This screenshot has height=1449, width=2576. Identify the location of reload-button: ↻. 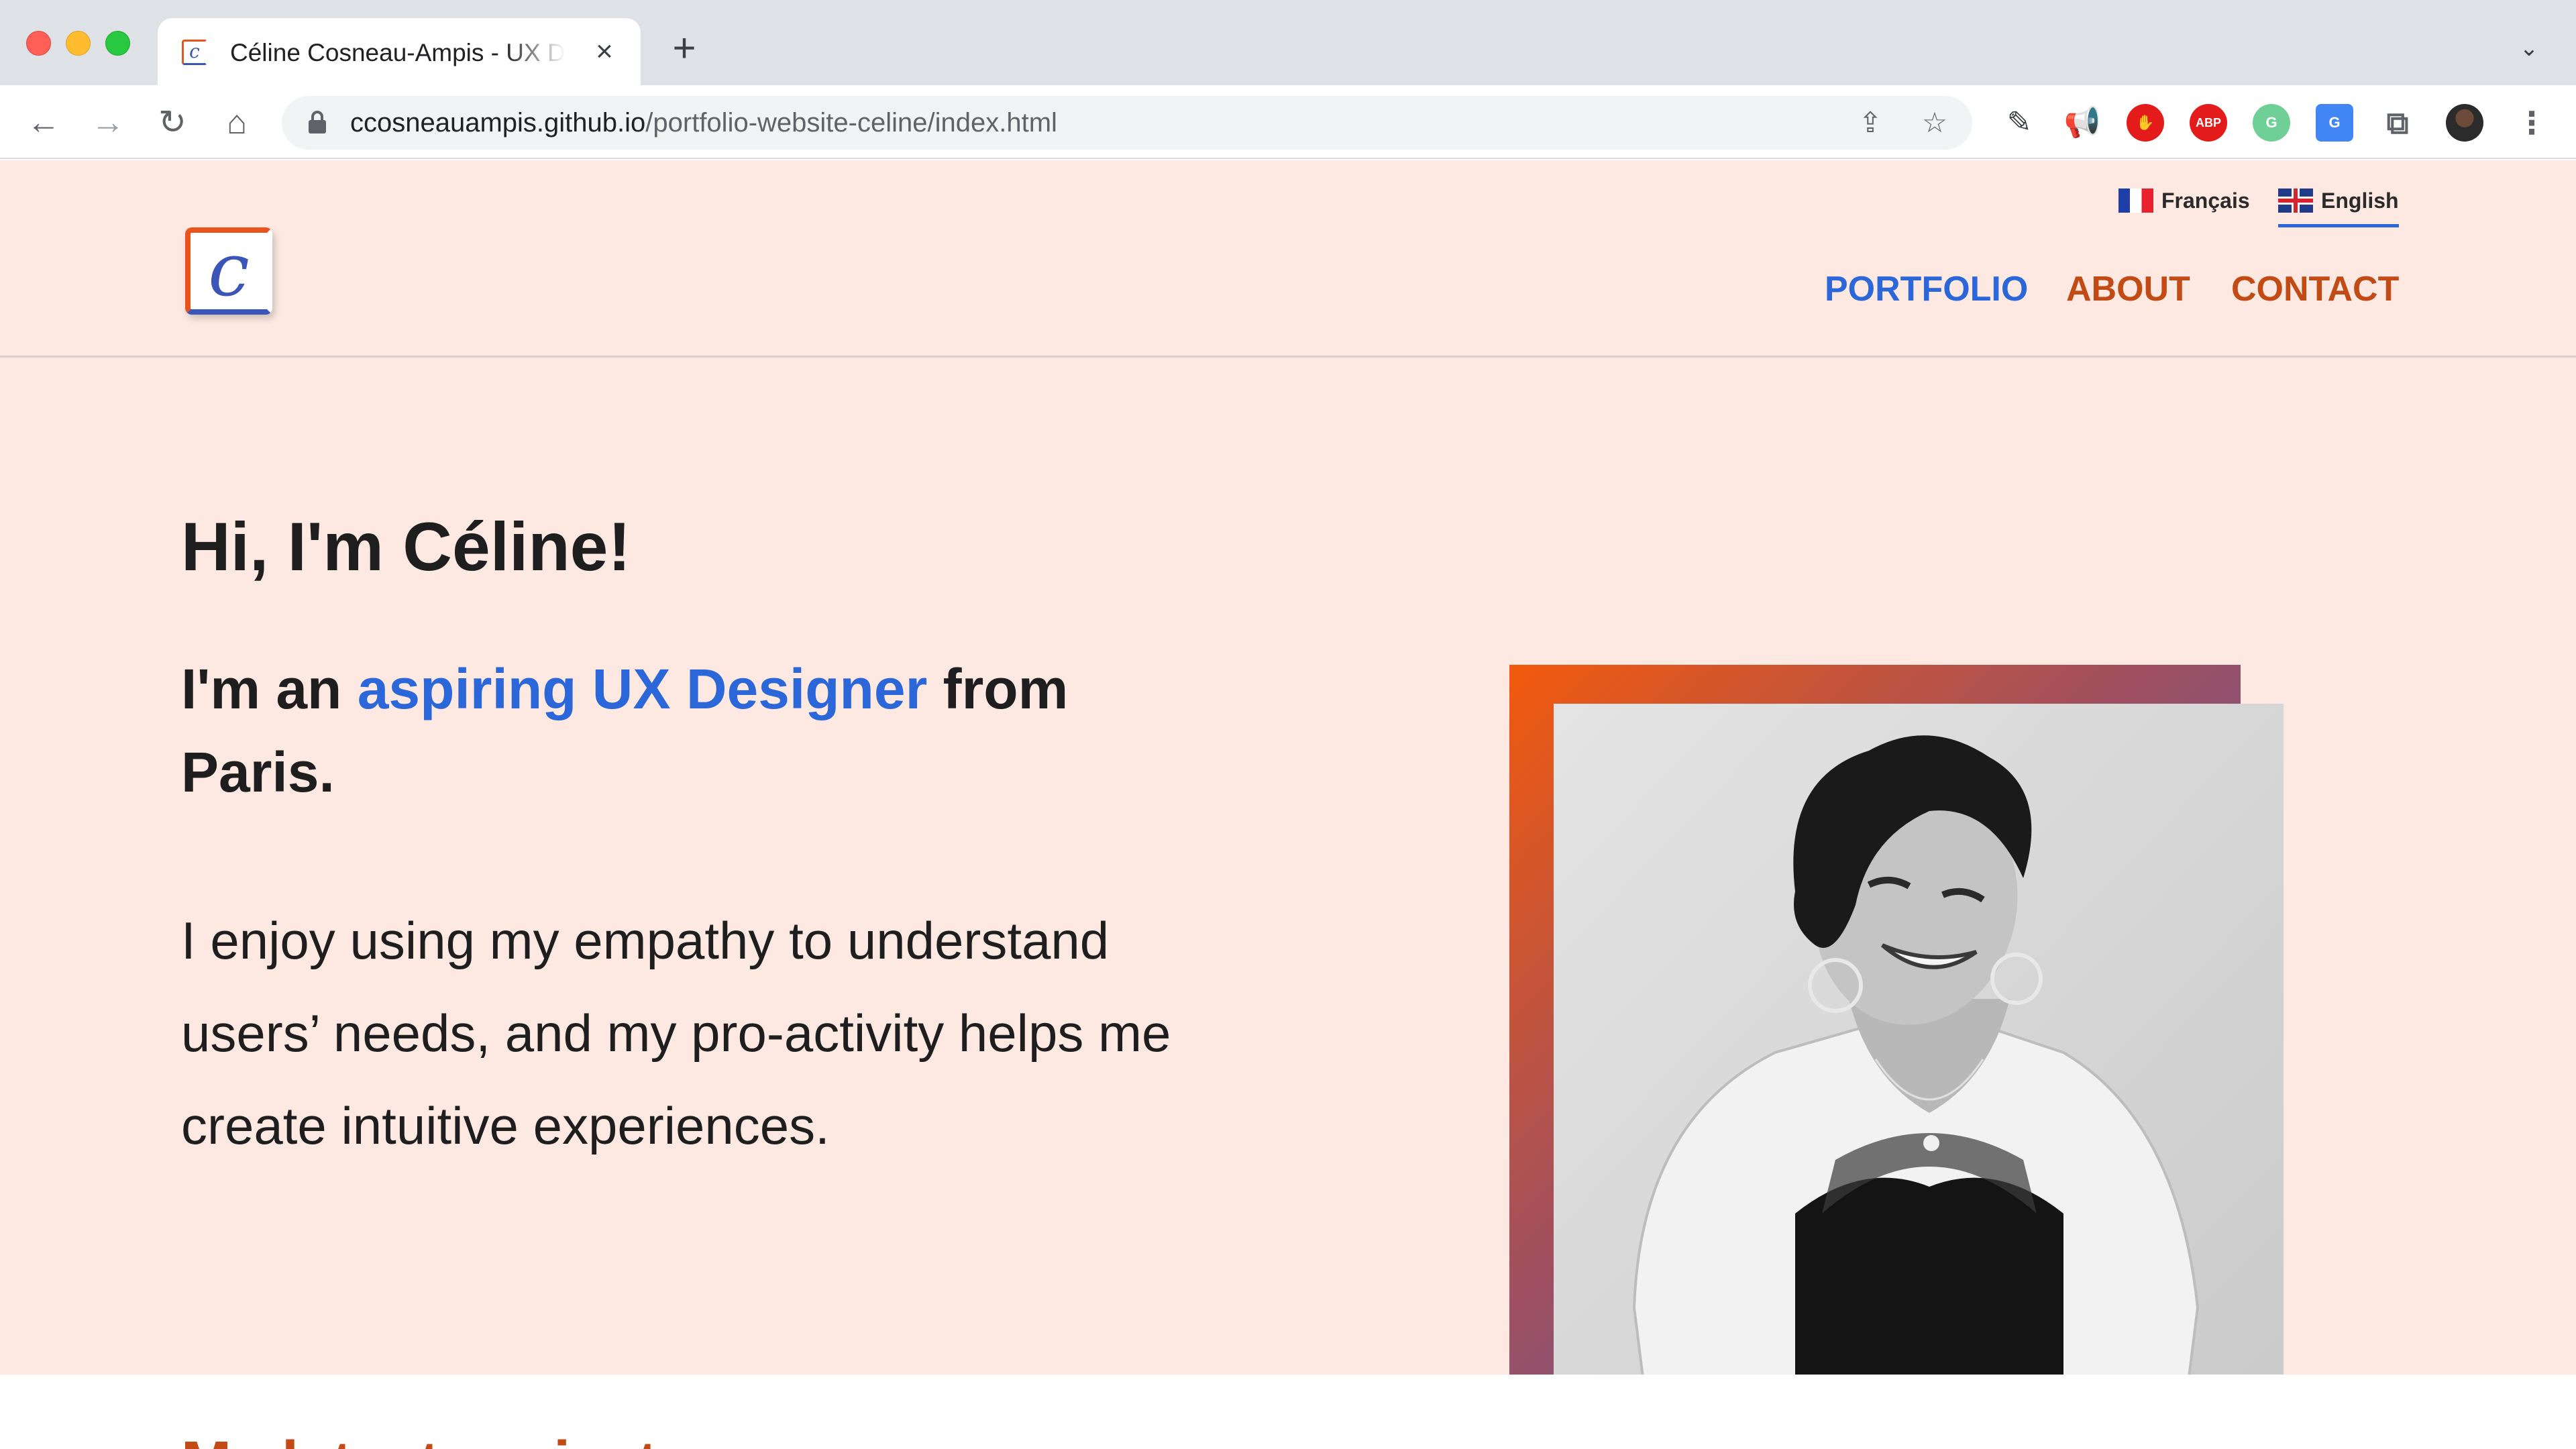
(172, 122).